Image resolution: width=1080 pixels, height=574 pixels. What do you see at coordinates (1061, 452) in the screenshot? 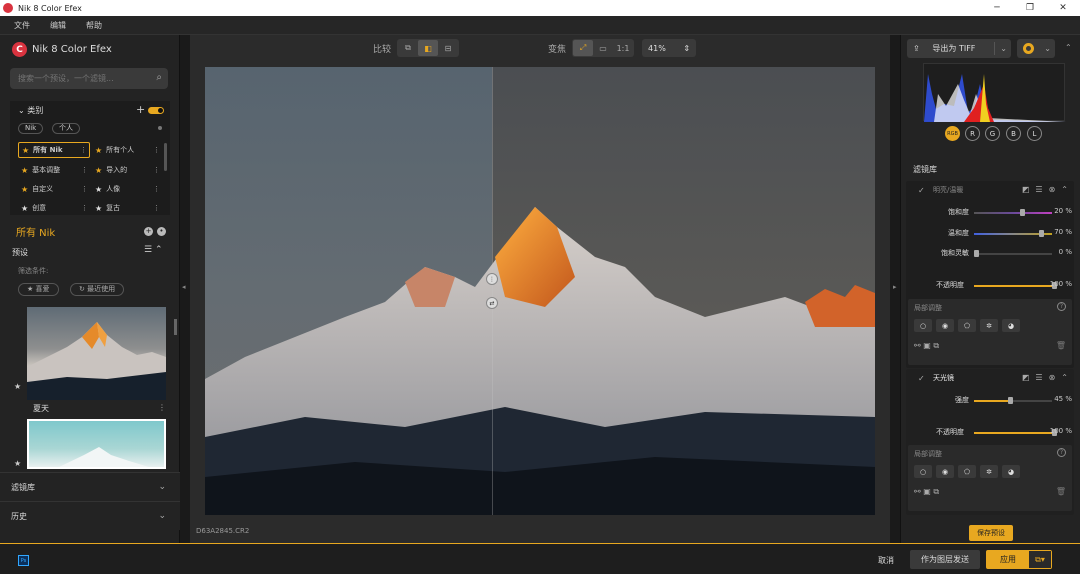
I see `help-icon: ?` at bounding box center [1061, 452].